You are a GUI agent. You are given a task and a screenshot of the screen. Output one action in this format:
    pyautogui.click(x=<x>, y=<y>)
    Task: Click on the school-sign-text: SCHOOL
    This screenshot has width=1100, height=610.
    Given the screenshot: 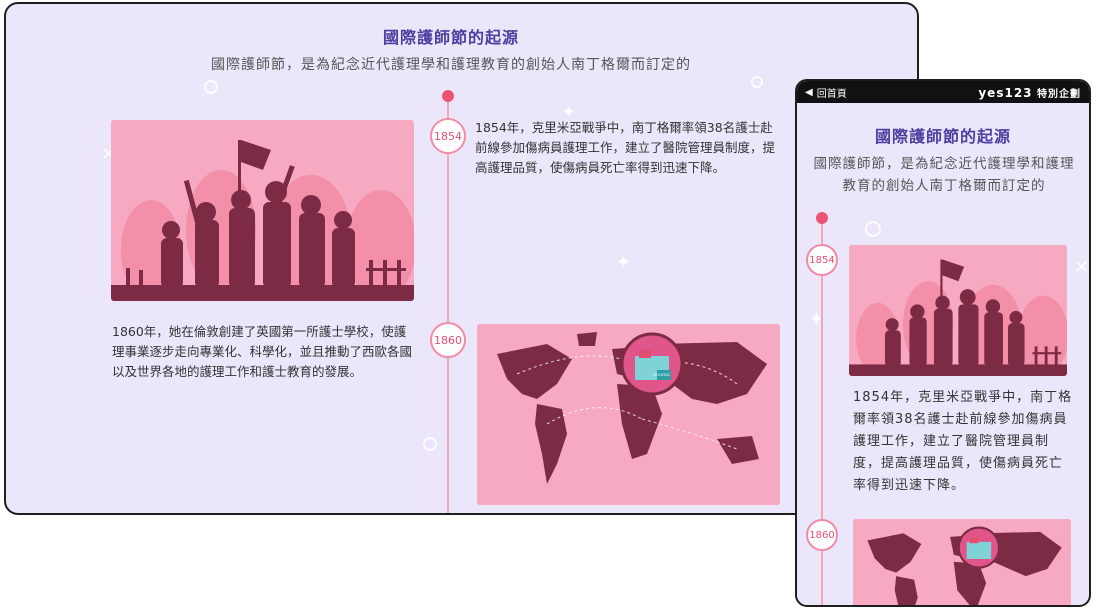 What is the action you would take?
    pyautogui.click(x=663, y=374)
    